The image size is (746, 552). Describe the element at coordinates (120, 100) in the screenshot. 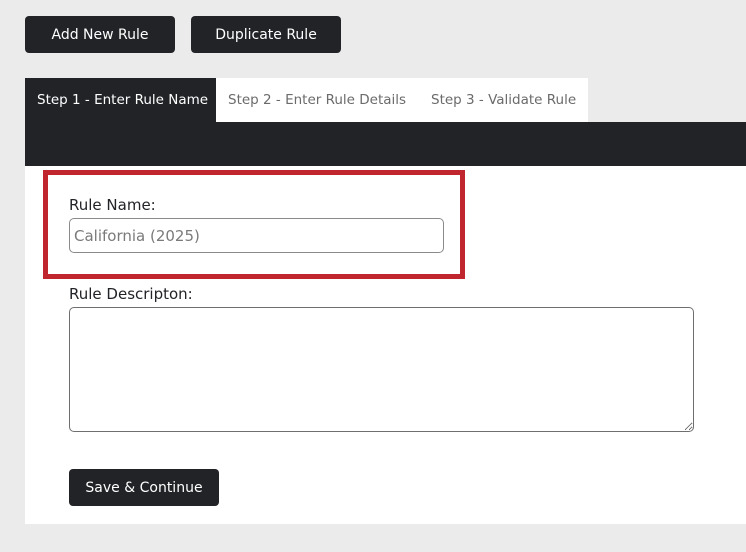

I see `tab-step-1: Step 1 - Enter Rule Name` at that location.